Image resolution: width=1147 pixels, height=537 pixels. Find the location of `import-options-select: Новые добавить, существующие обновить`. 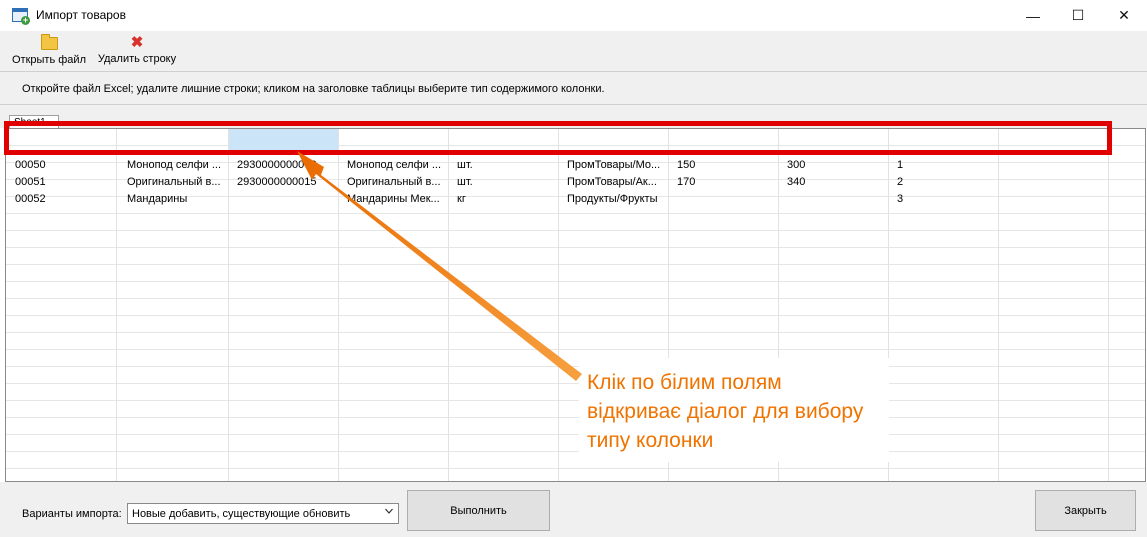

import-options-select: Новые добавить, существующие обновить is located at coordinates (263, 513).